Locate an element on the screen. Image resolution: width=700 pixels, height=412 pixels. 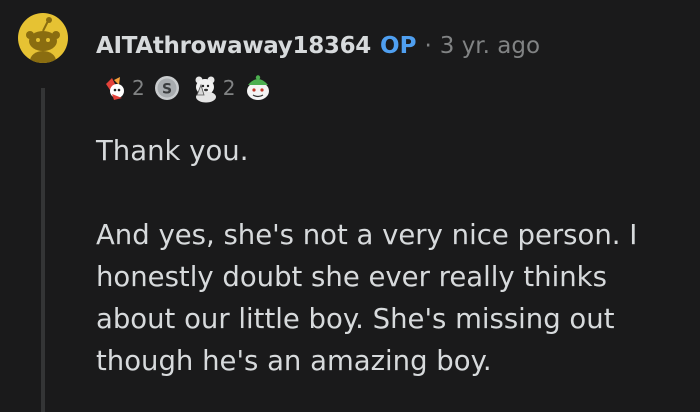
awards-row: 2 S 2 is located at coordinates (192, 88).